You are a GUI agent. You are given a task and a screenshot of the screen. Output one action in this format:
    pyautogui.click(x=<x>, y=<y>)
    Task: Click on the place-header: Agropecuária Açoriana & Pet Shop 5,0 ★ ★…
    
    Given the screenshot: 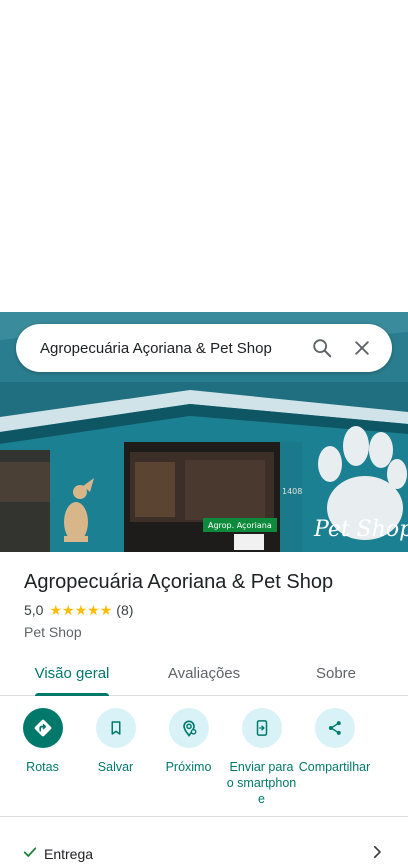 What is the action you would take?
    pyautogui.click(x=209, y=604)
    